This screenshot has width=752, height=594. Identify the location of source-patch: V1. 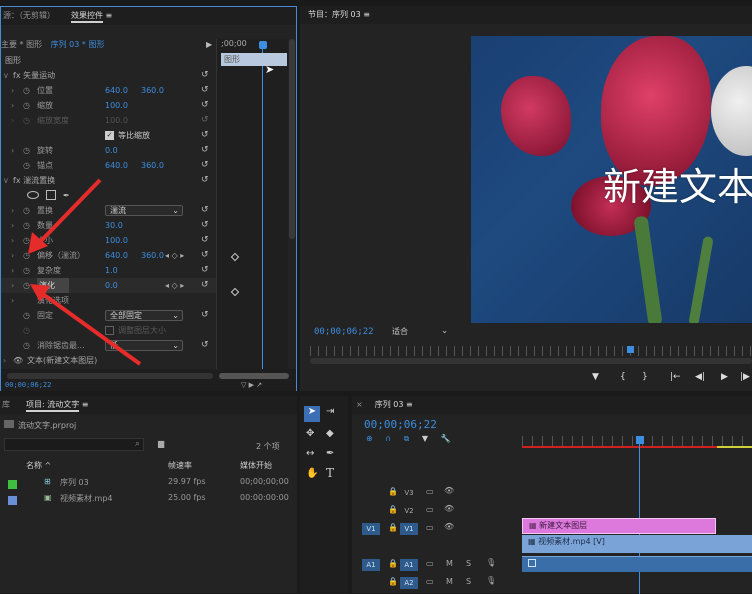
(371, 529).